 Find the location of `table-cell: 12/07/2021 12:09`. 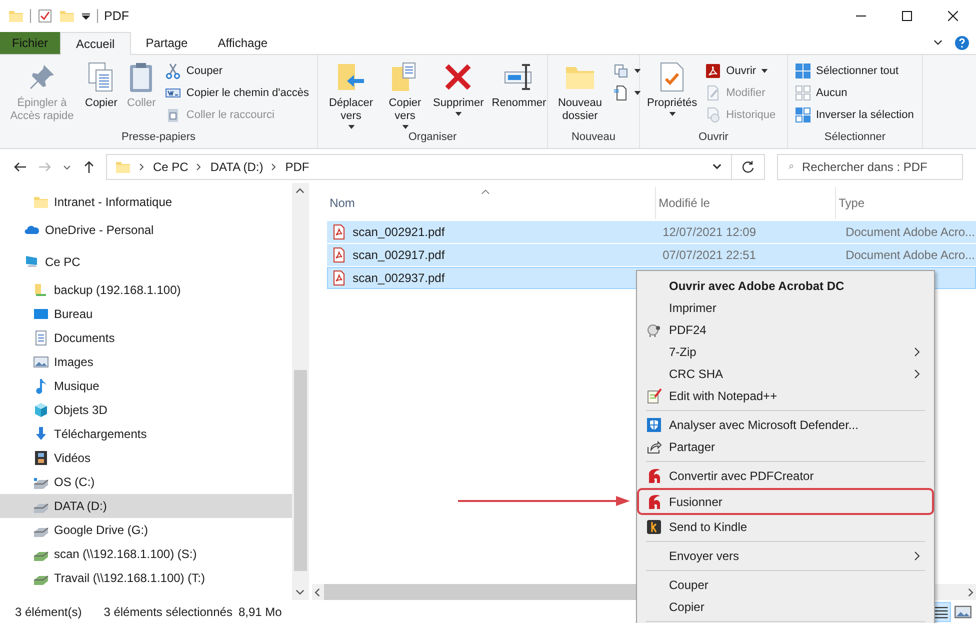

table-cell: 12/07/2021 12:09 is located at coordinates (709, 232).